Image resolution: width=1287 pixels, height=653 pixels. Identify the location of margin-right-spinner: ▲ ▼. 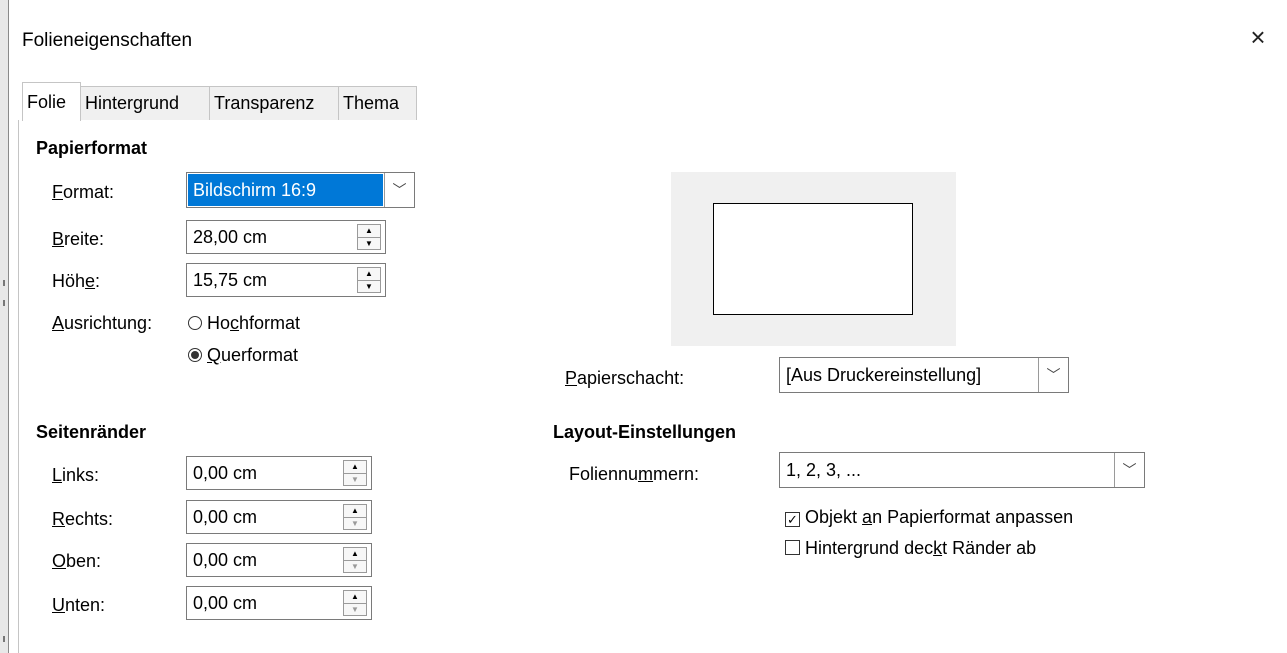
(355, 517).